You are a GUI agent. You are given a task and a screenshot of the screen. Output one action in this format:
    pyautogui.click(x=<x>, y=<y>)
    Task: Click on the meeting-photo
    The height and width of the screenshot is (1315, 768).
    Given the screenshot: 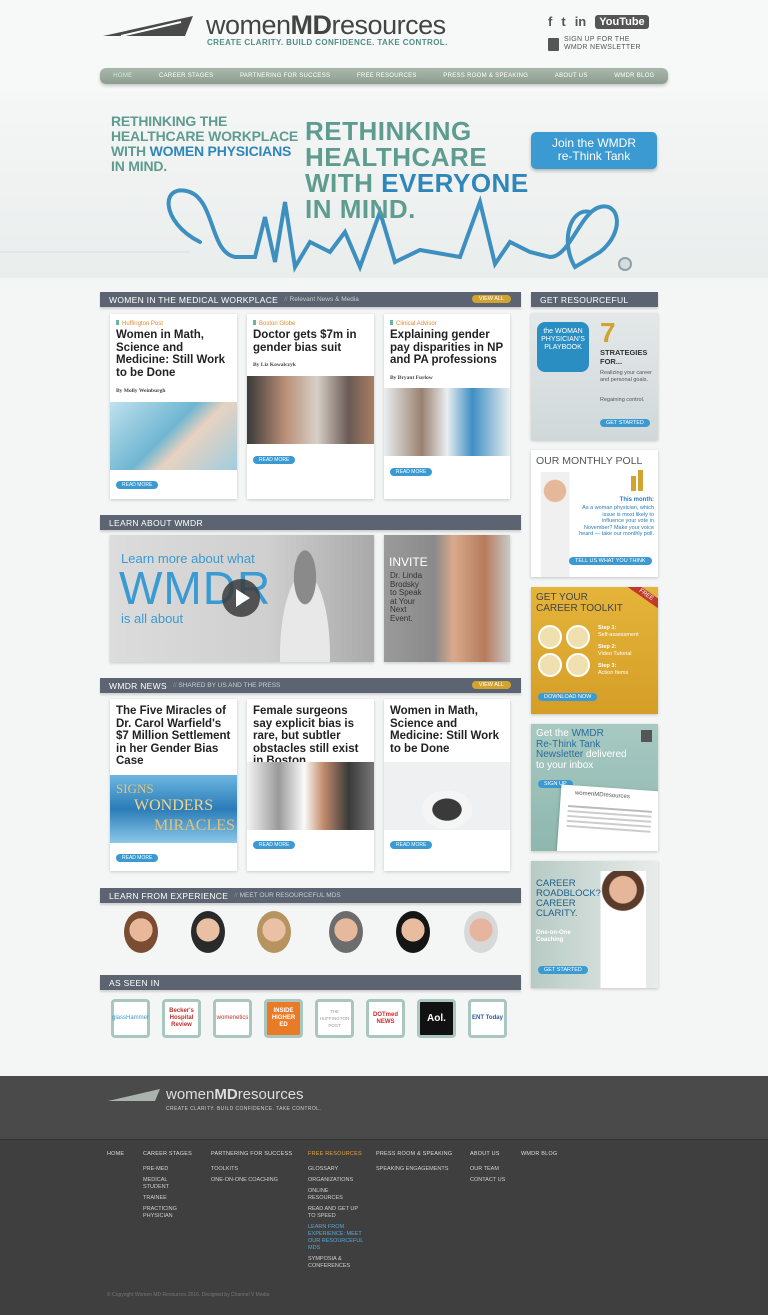 What is the action you would take?
    pyautogui.click(x=310, y=410)
    